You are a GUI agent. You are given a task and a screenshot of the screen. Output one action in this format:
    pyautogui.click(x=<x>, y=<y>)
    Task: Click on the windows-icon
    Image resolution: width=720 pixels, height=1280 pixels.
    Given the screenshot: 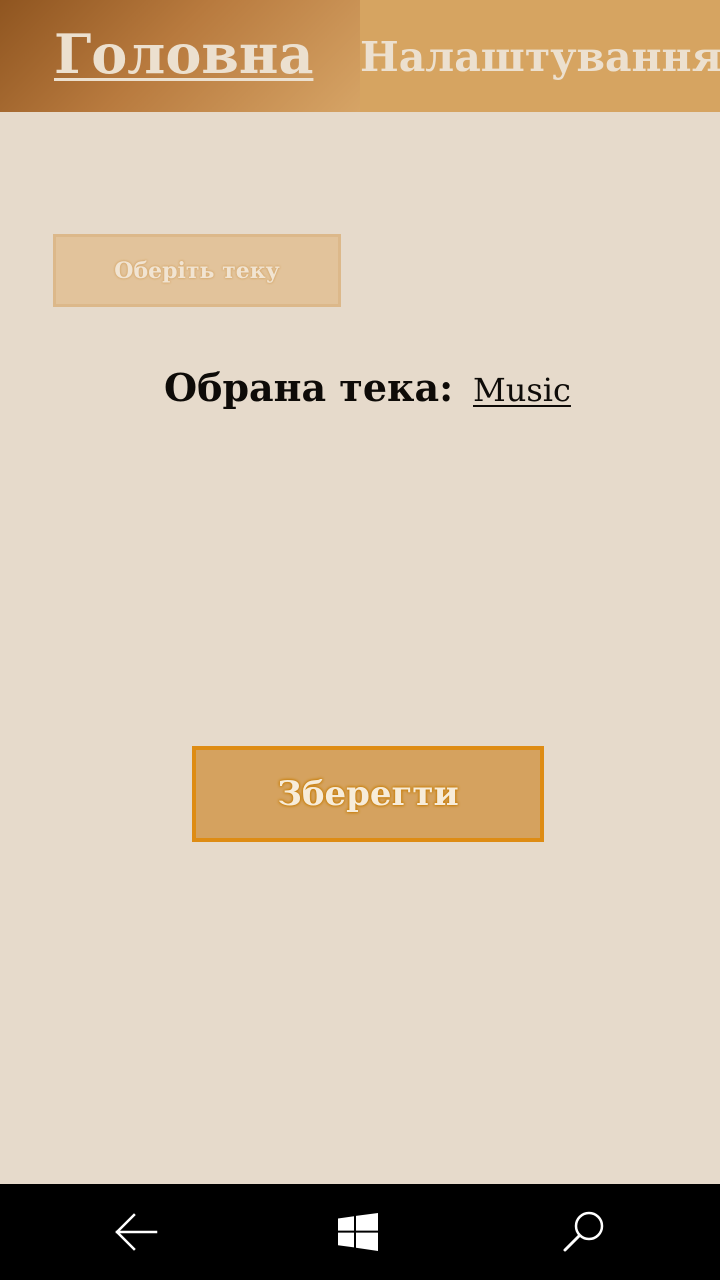 What is the action you would take?
    pyautogui.click(x=358, y=1232)
    